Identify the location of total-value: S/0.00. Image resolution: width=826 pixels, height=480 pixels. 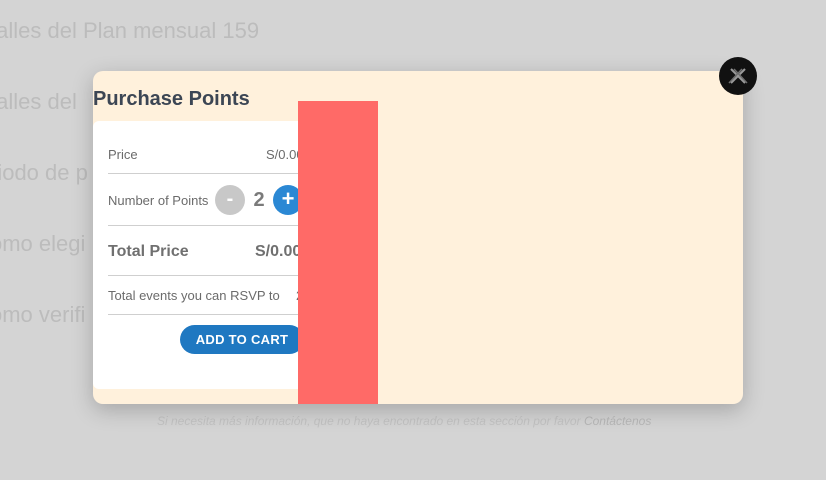
(278, 251).